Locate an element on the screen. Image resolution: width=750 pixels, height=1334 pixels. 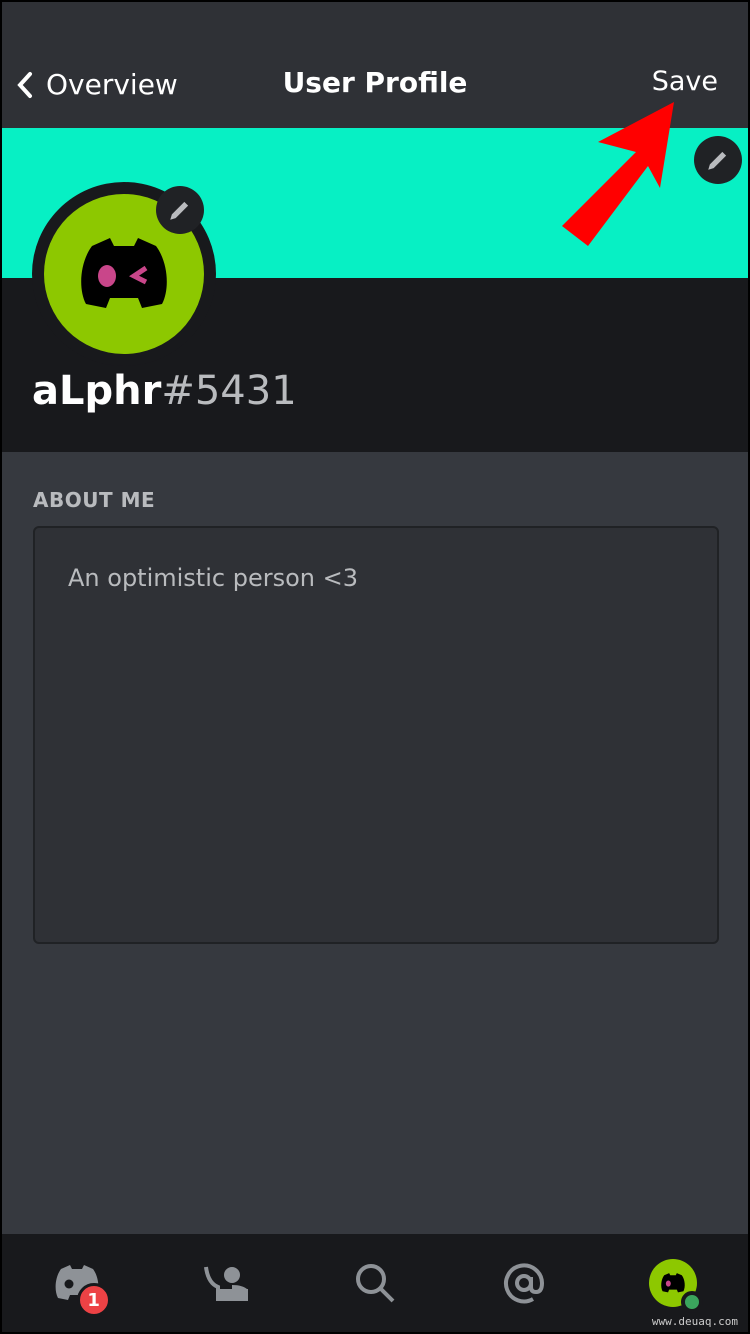
nav-search is located at coordinates (375, 1283).